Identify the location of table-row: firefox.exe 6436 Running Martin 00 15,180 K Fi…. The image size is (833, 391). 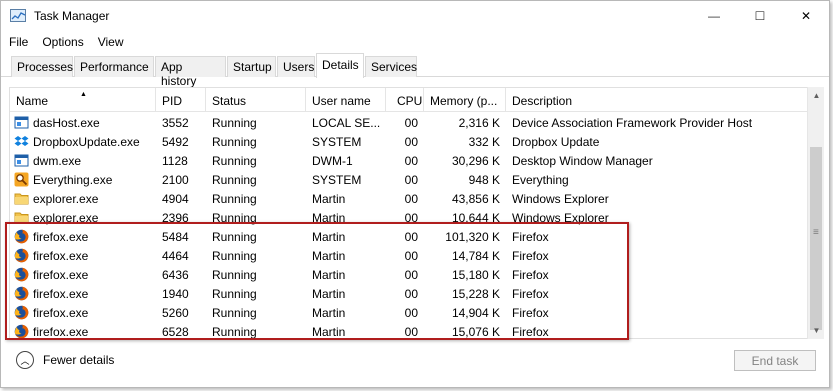
(412, 274).